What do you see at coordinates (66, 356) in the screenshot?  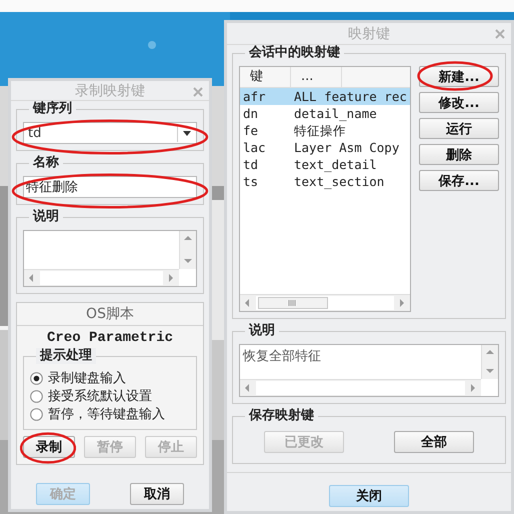 I see `group-label: 提示处理` at bounding box center [66, 356].